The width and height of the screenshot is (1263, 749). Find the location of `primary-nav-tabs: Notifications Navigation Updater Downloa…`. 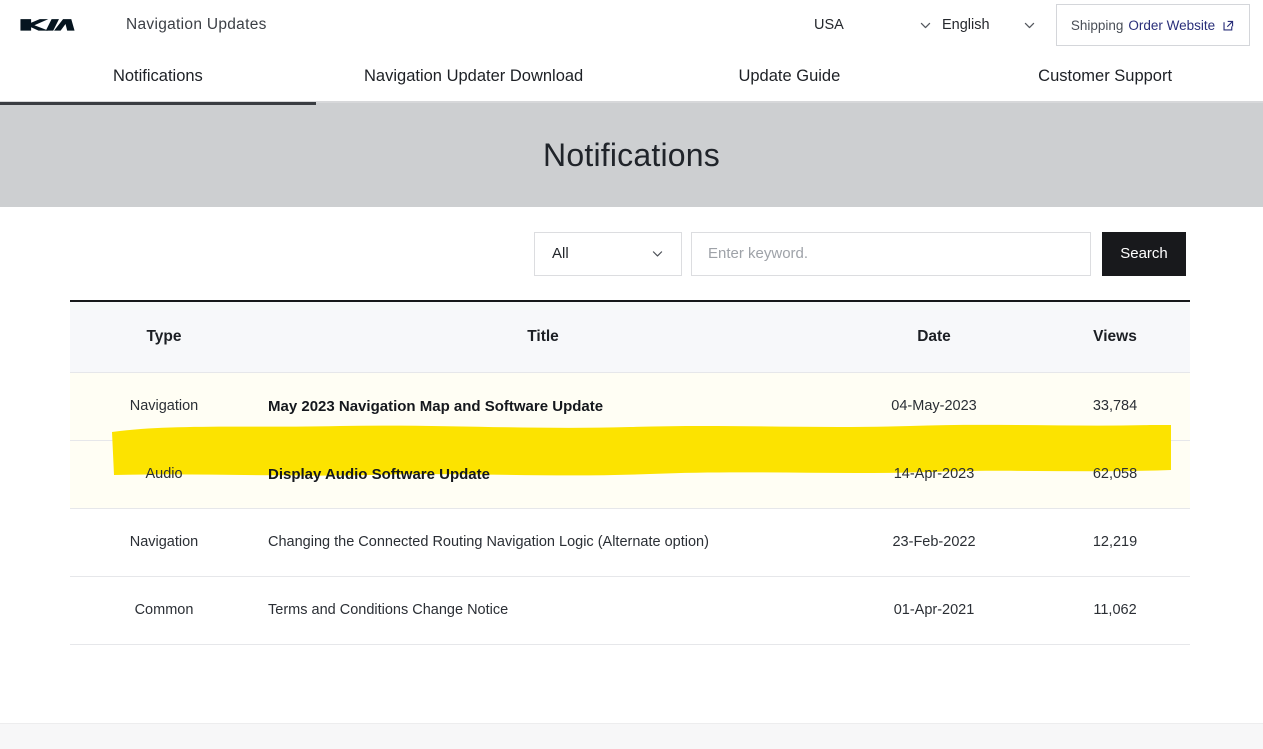

primary-nav-tabs: Notifications Navigation Updater Downloa… is located at coordinates (631, 77).